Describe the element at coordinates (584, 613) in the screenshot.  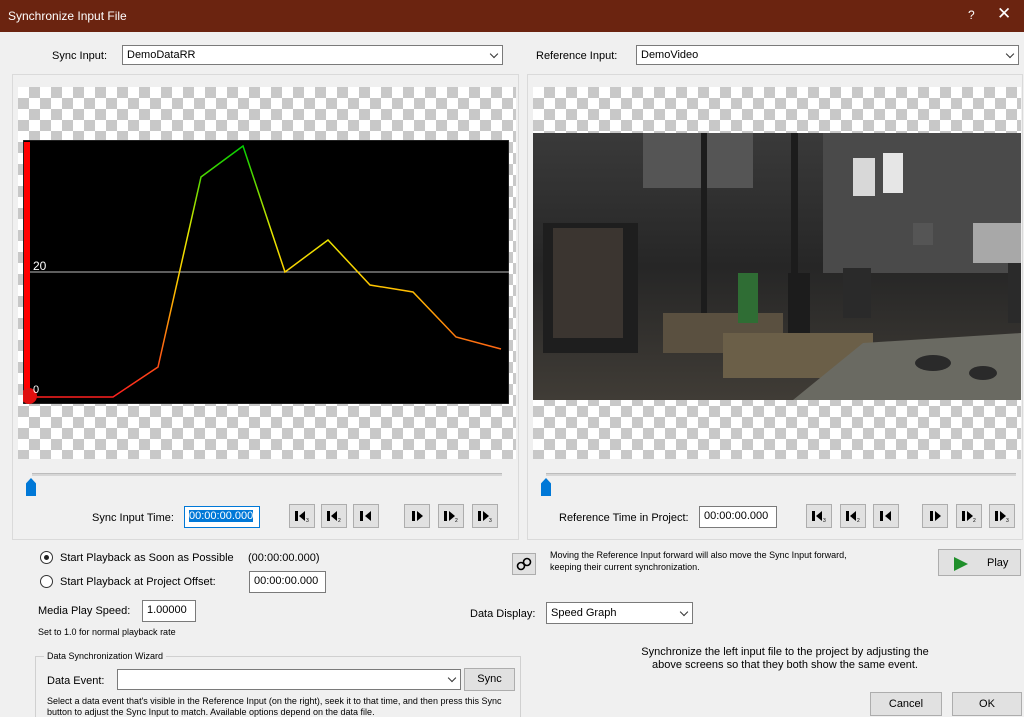
I see `data-display-value: Speed Graph` at that location.